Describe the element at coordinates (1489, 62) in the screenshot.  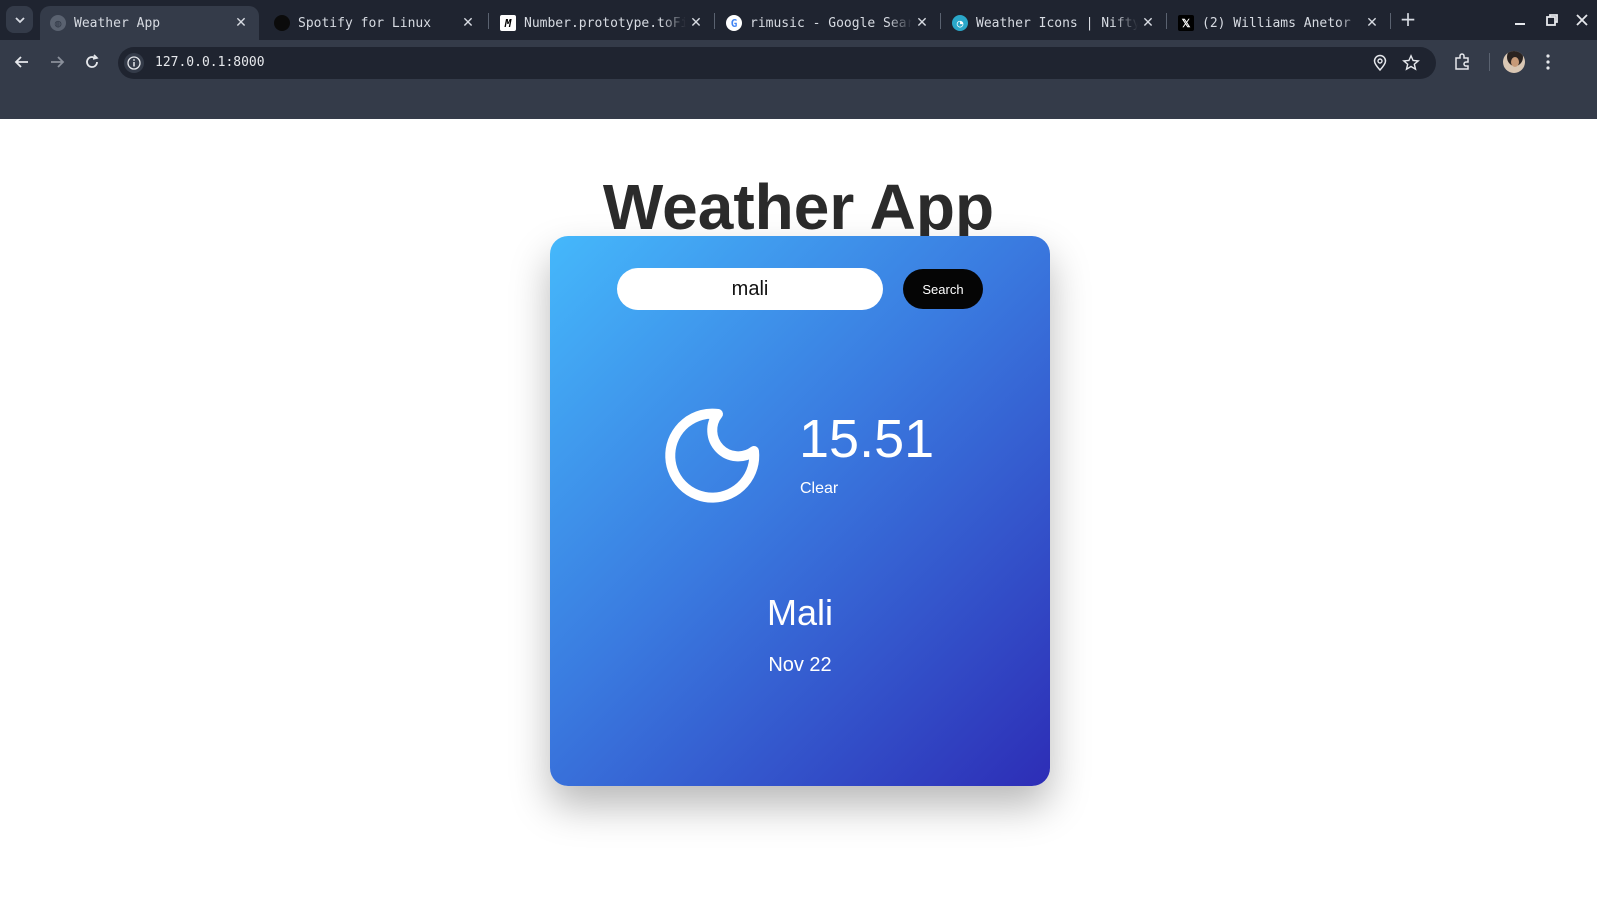
I see `toolbar-divider` at that location.